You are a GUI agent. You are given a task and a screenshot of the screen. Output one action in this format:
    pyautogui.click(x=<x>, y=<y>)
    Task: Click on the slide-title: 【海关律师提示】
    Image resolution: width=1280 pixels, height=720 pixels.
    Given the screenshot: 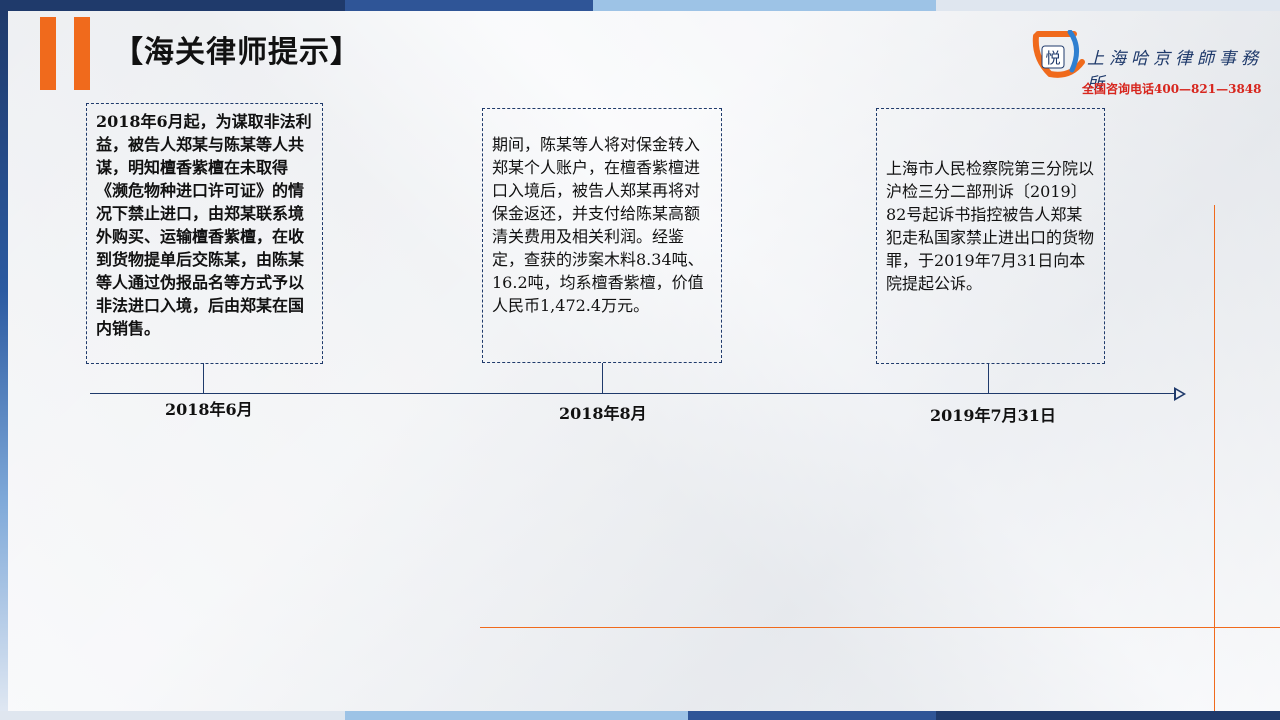 What is the action you would take?
    pyautogui.click(x=237, y=52)
    